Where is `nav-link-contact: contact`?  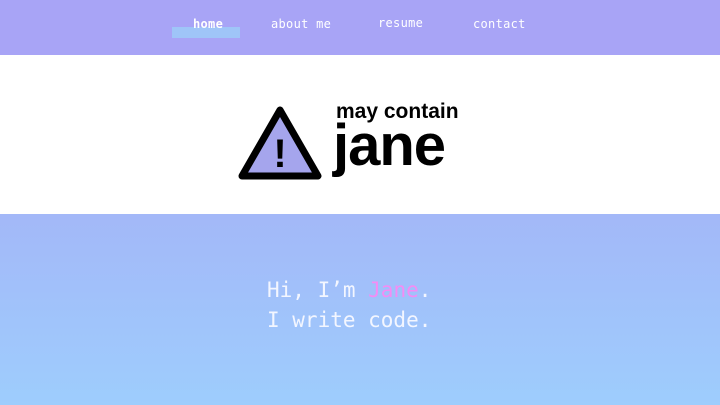 nav-link-contact: contact is located at coordinates (499, 24).